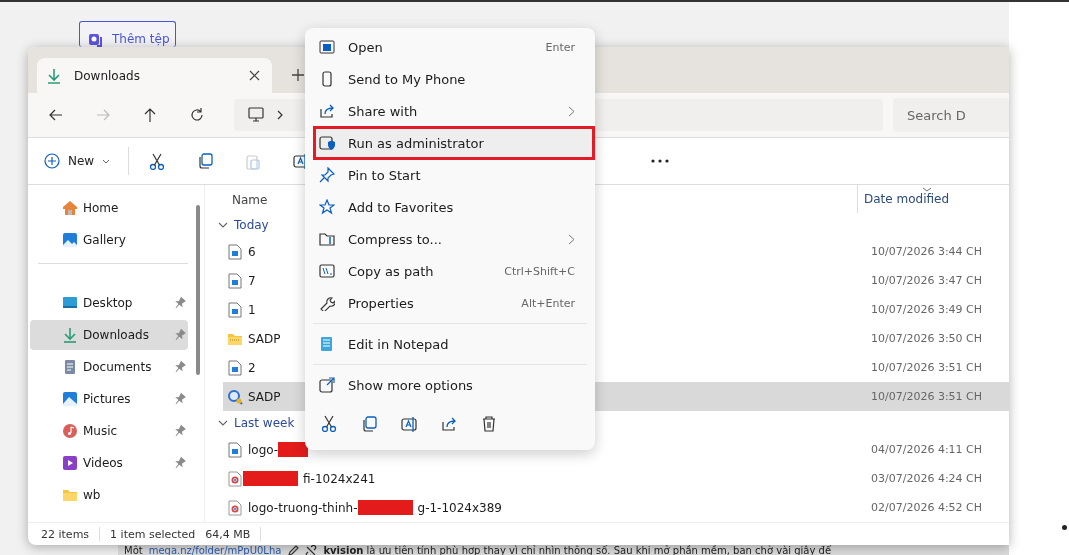 This screenshot has width=1069, height=555. Describe the element at coordinates (927, 310) in the screenshot. I see `date-cell-text: 10/07/2026 3:49 CH` at that location.